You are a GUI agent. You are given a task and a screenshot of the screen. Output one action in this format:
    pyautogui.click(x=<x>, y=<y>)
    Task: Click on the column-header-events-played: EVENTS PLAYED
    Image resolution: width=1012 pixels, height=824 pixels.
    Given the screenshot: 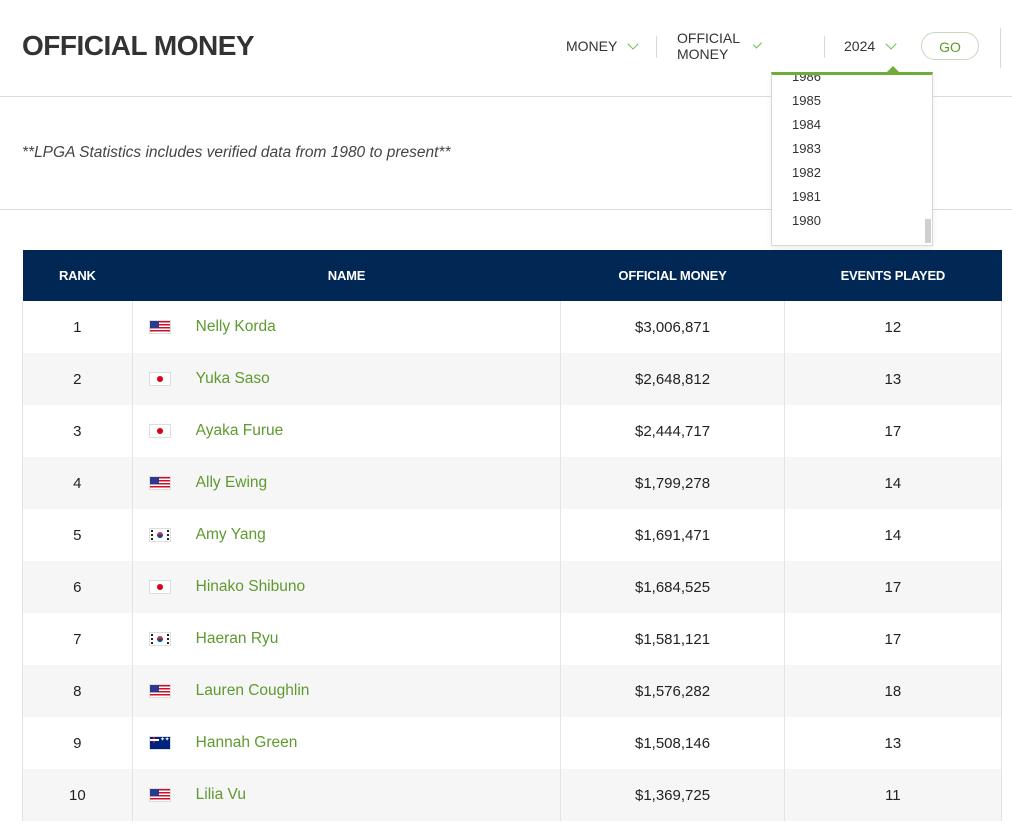 What is the action you would take?
    pyautogui.click(x=892, y=275)
    